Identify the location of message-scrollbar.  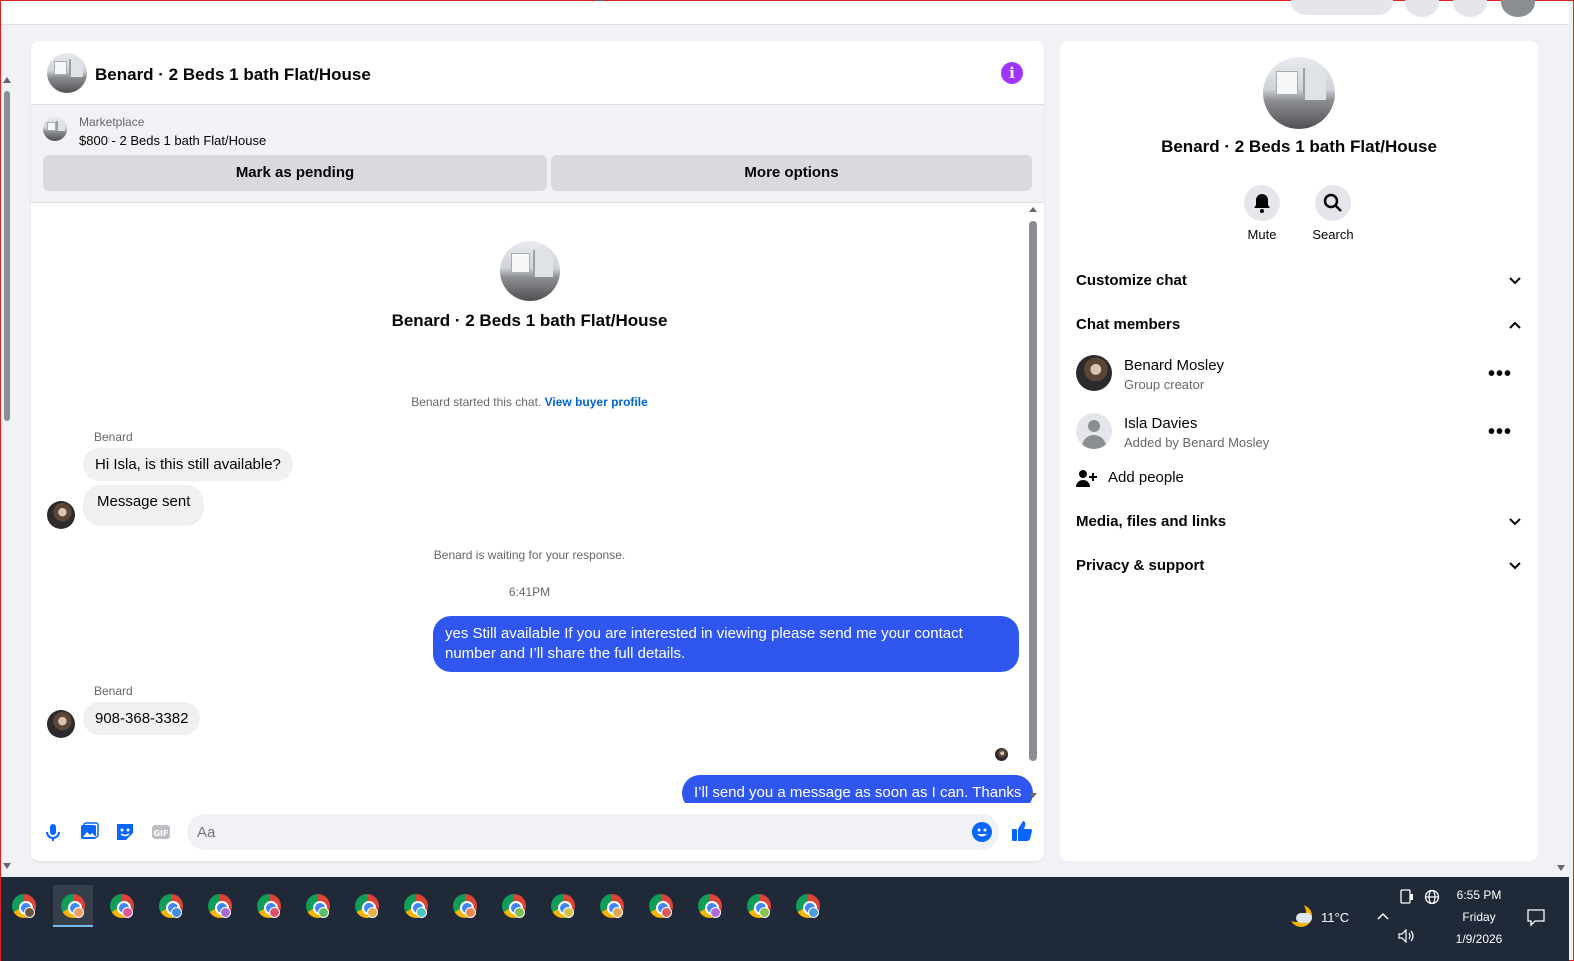
(1033, 504).